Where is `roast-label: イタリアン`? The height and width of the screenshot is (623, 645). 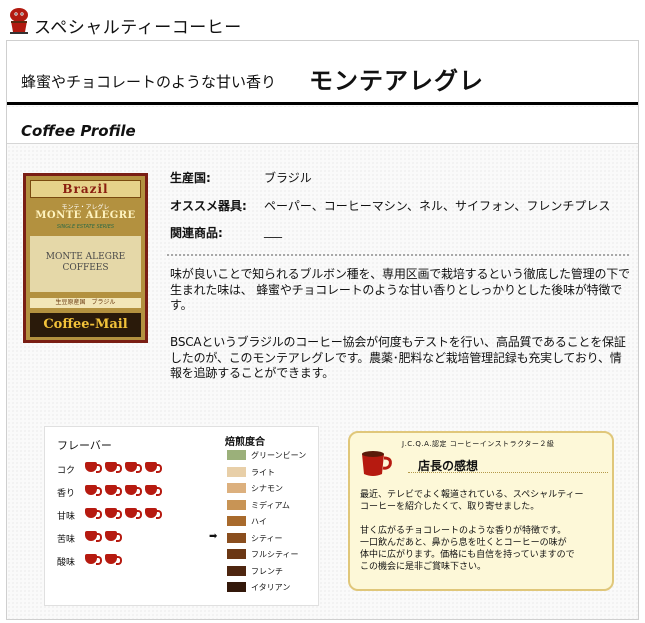 roast-label: イタリアン is located at coordinates (271, 587).